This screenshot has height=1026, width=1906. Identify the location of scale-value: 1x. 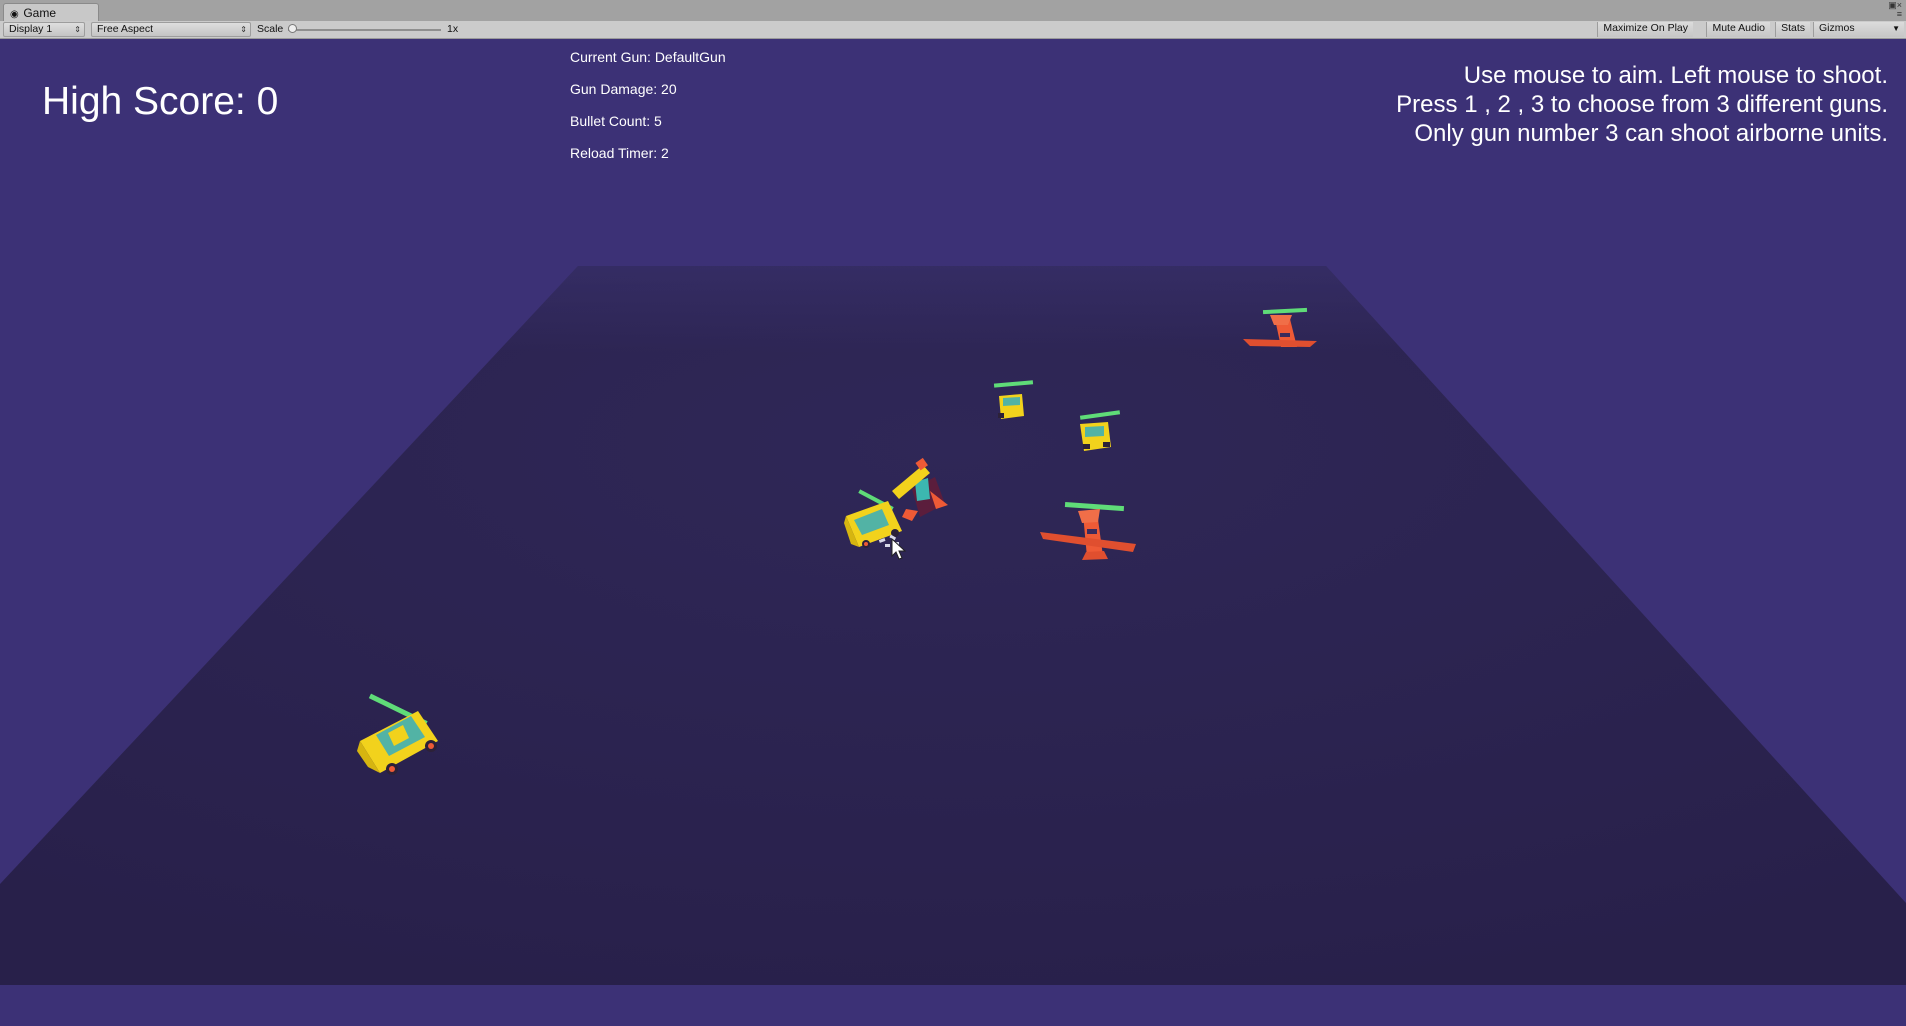
(453, 29).